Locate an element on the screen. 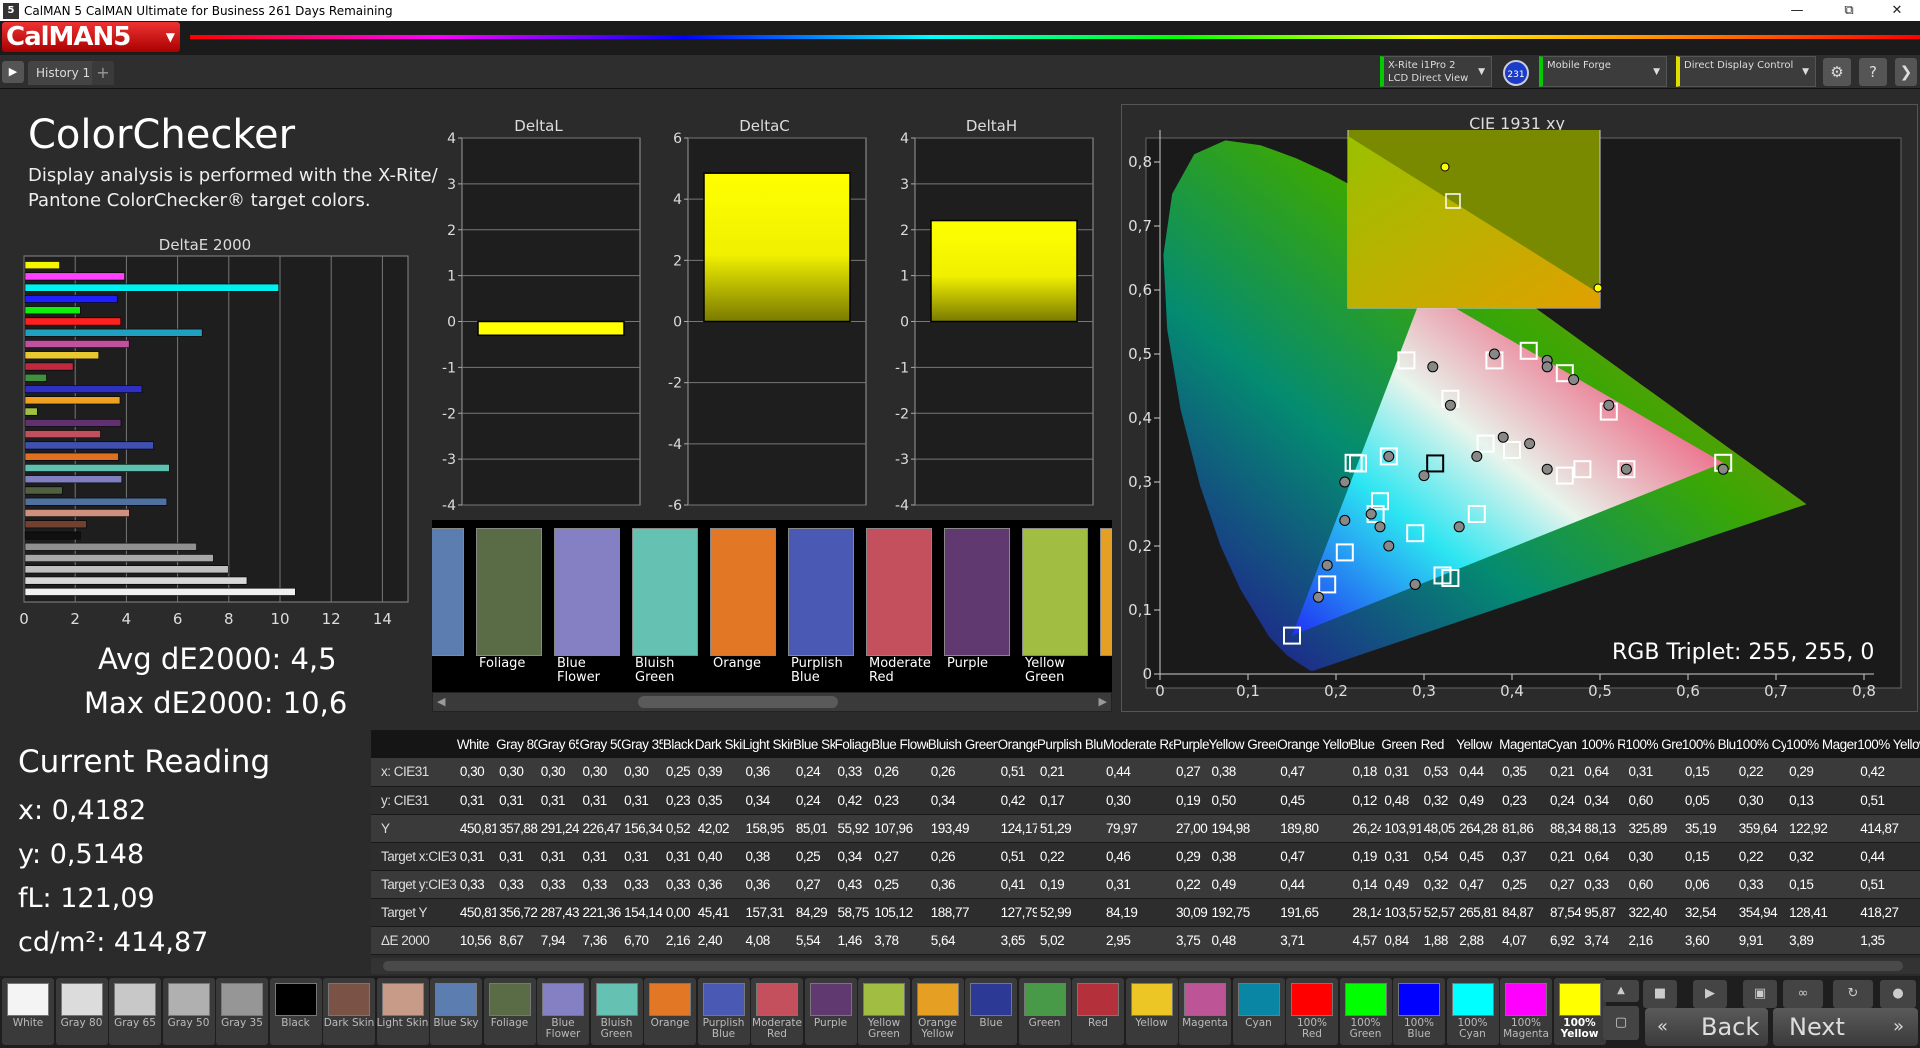  column-header: Blue Flower is located at coordinates (899, 744).